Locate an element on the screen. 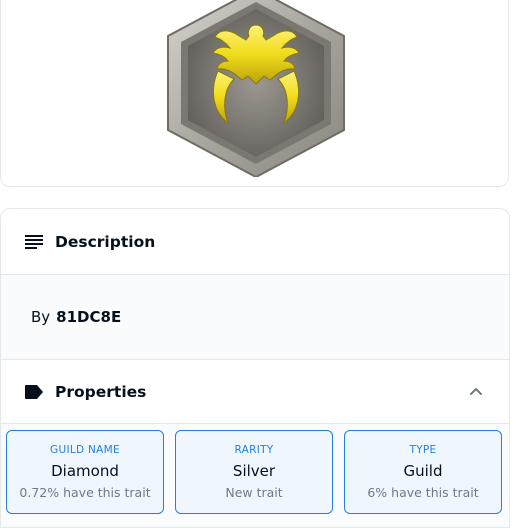  trait-value: Diamond is located at coordinates (85, 471).